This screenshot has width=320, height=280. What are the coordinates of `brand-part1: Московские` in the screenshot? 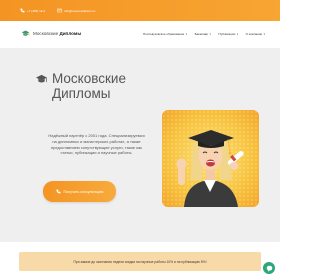 It's located at (46, 33).